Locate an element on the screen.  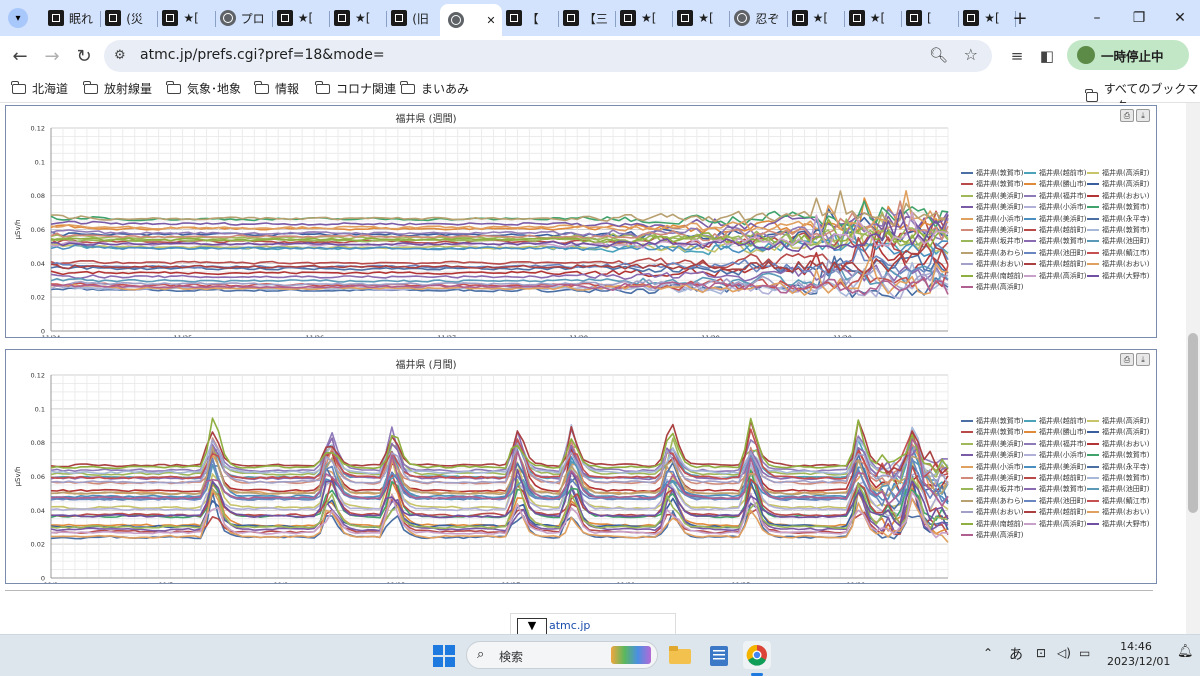
tab: 忍ぞ is located at coordinates (757, 18).